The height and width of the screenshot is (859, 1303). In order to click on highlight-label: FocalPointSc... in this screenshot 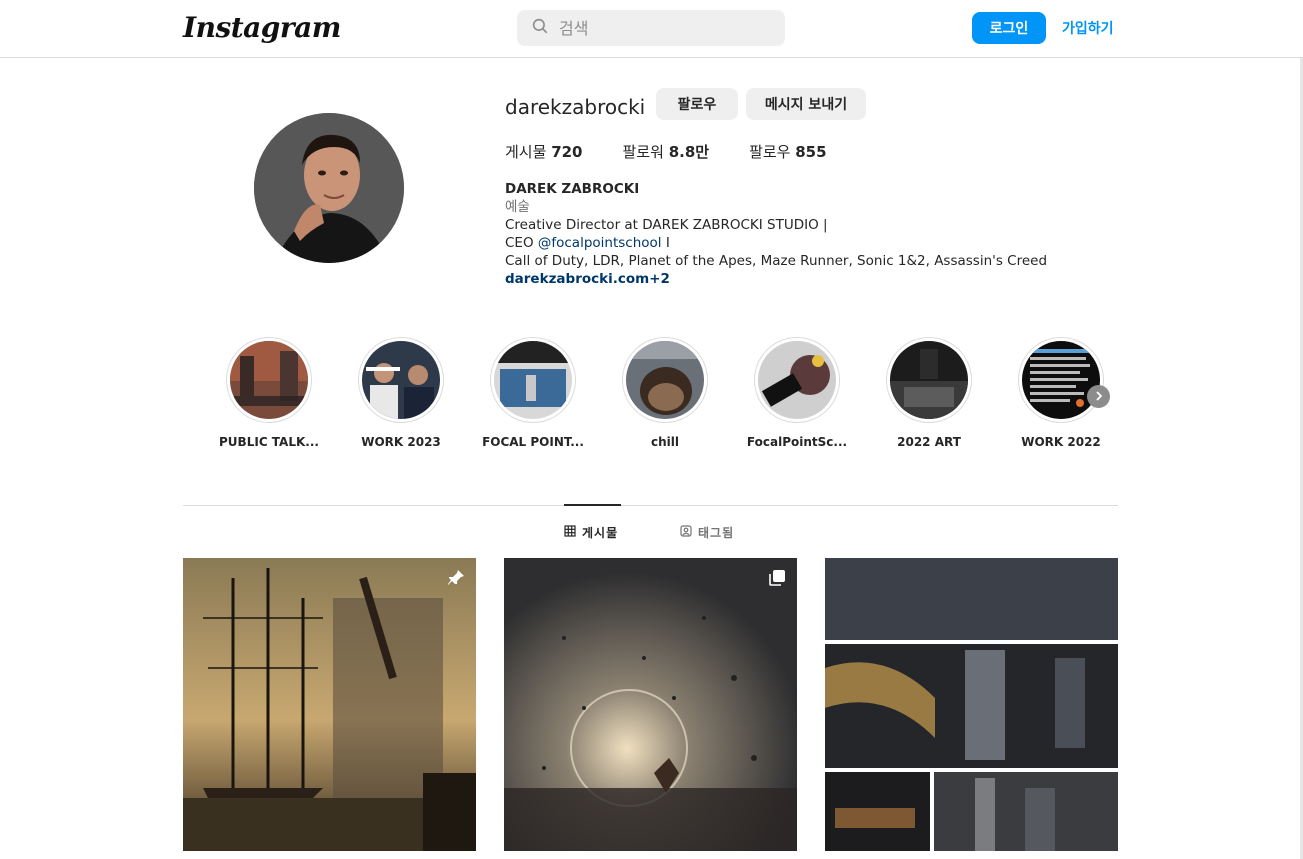, I will do `click(797, 442)`.